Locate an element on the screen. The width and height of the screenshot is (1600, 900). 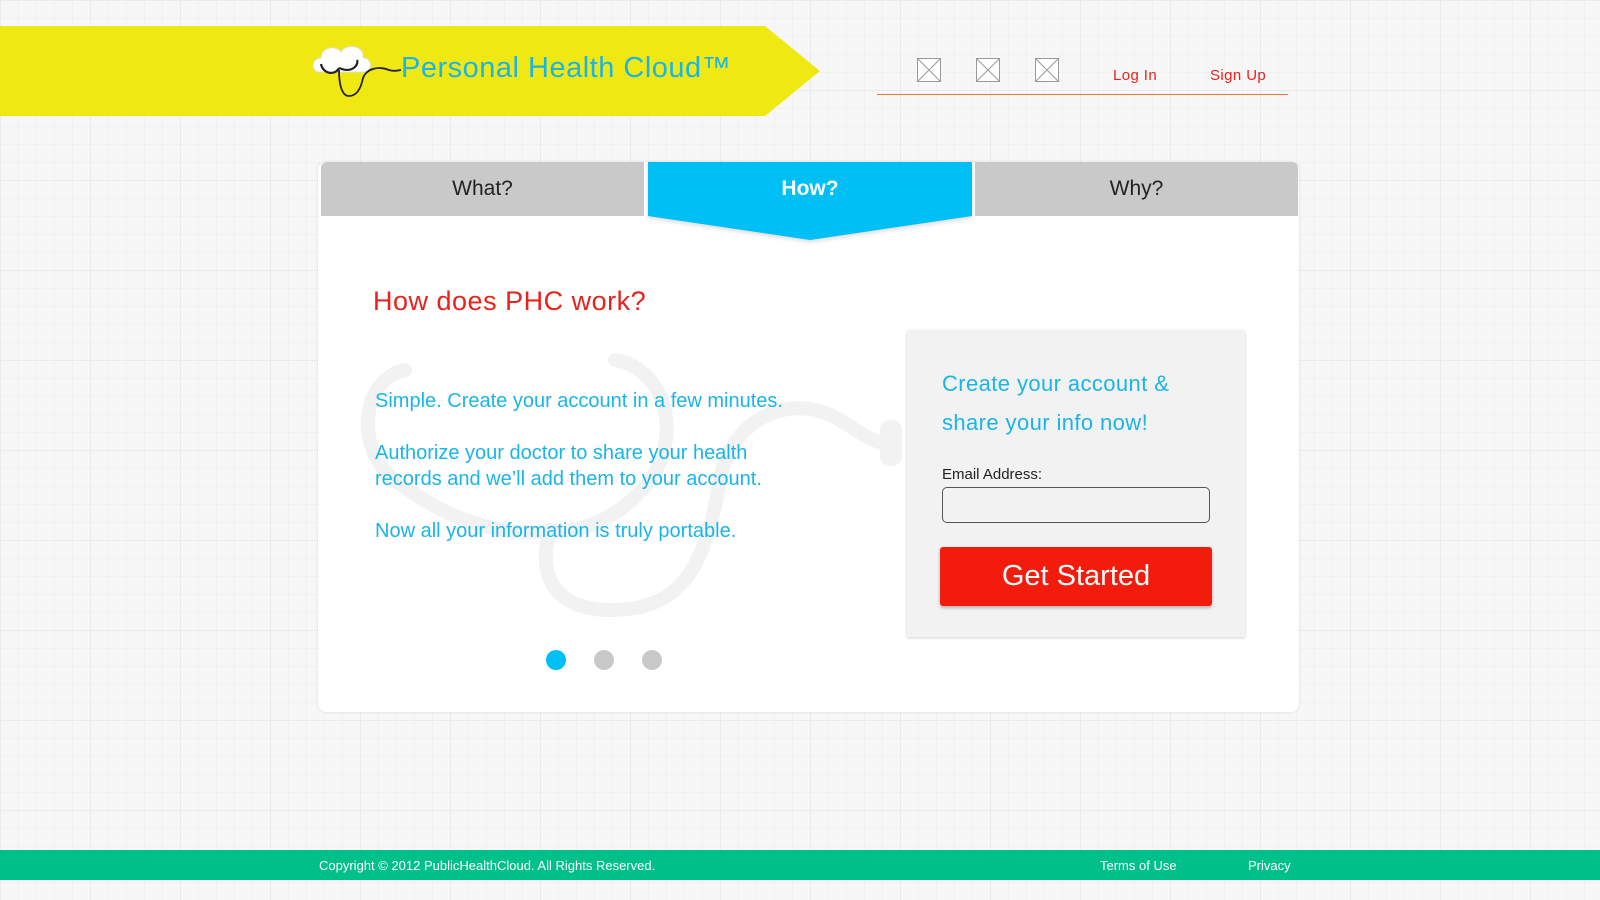
terms-link: Terms of Use is located at coordinates (1138, 865).